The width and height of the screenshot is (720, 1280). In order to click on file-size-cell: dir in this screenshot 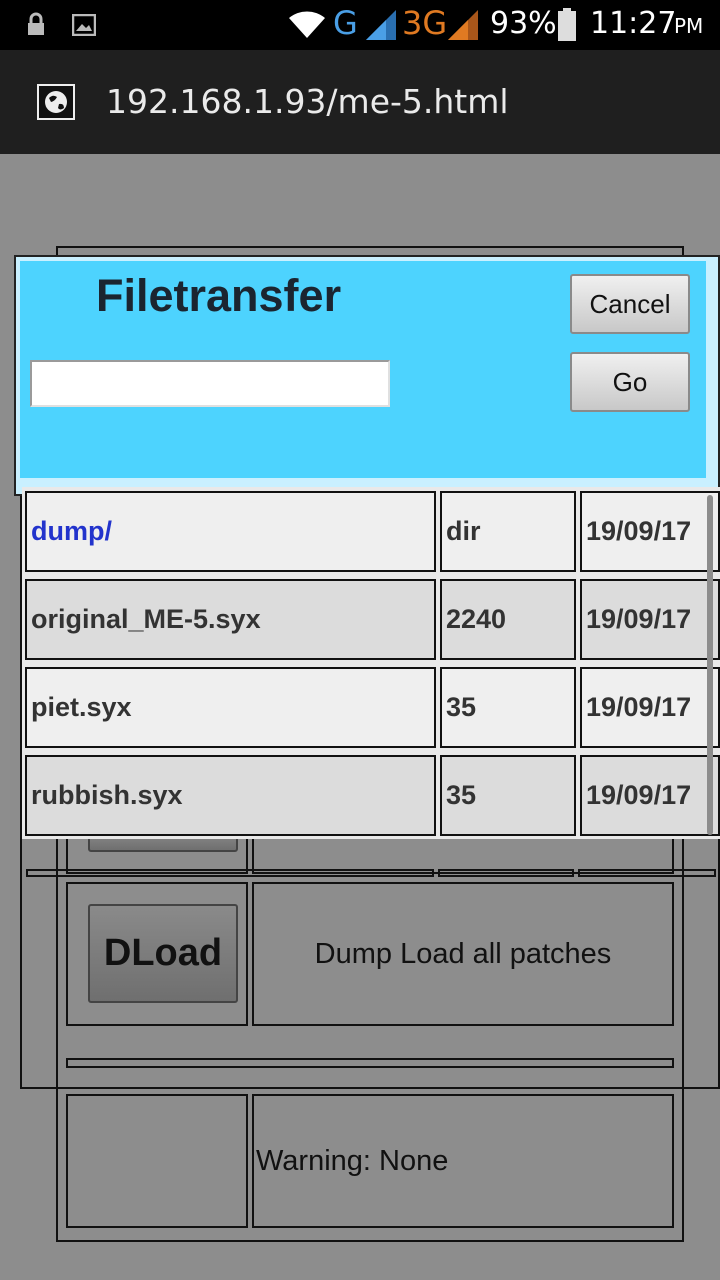, I will do `click(508, 531)`.